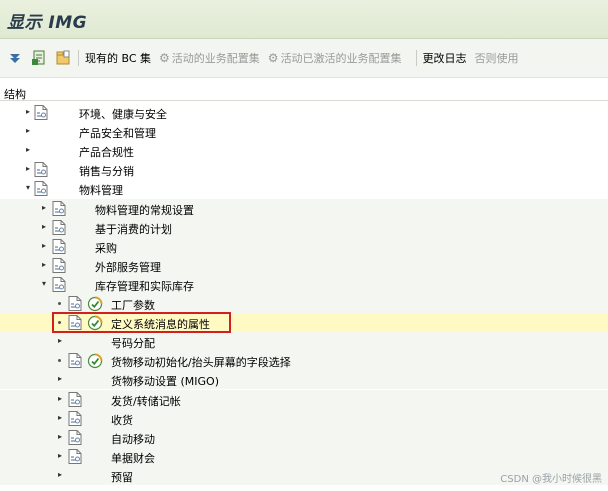 The image size is (608, 491). I want to click on tree-node: ▸ 产品安全和管理, so click(304, 131).